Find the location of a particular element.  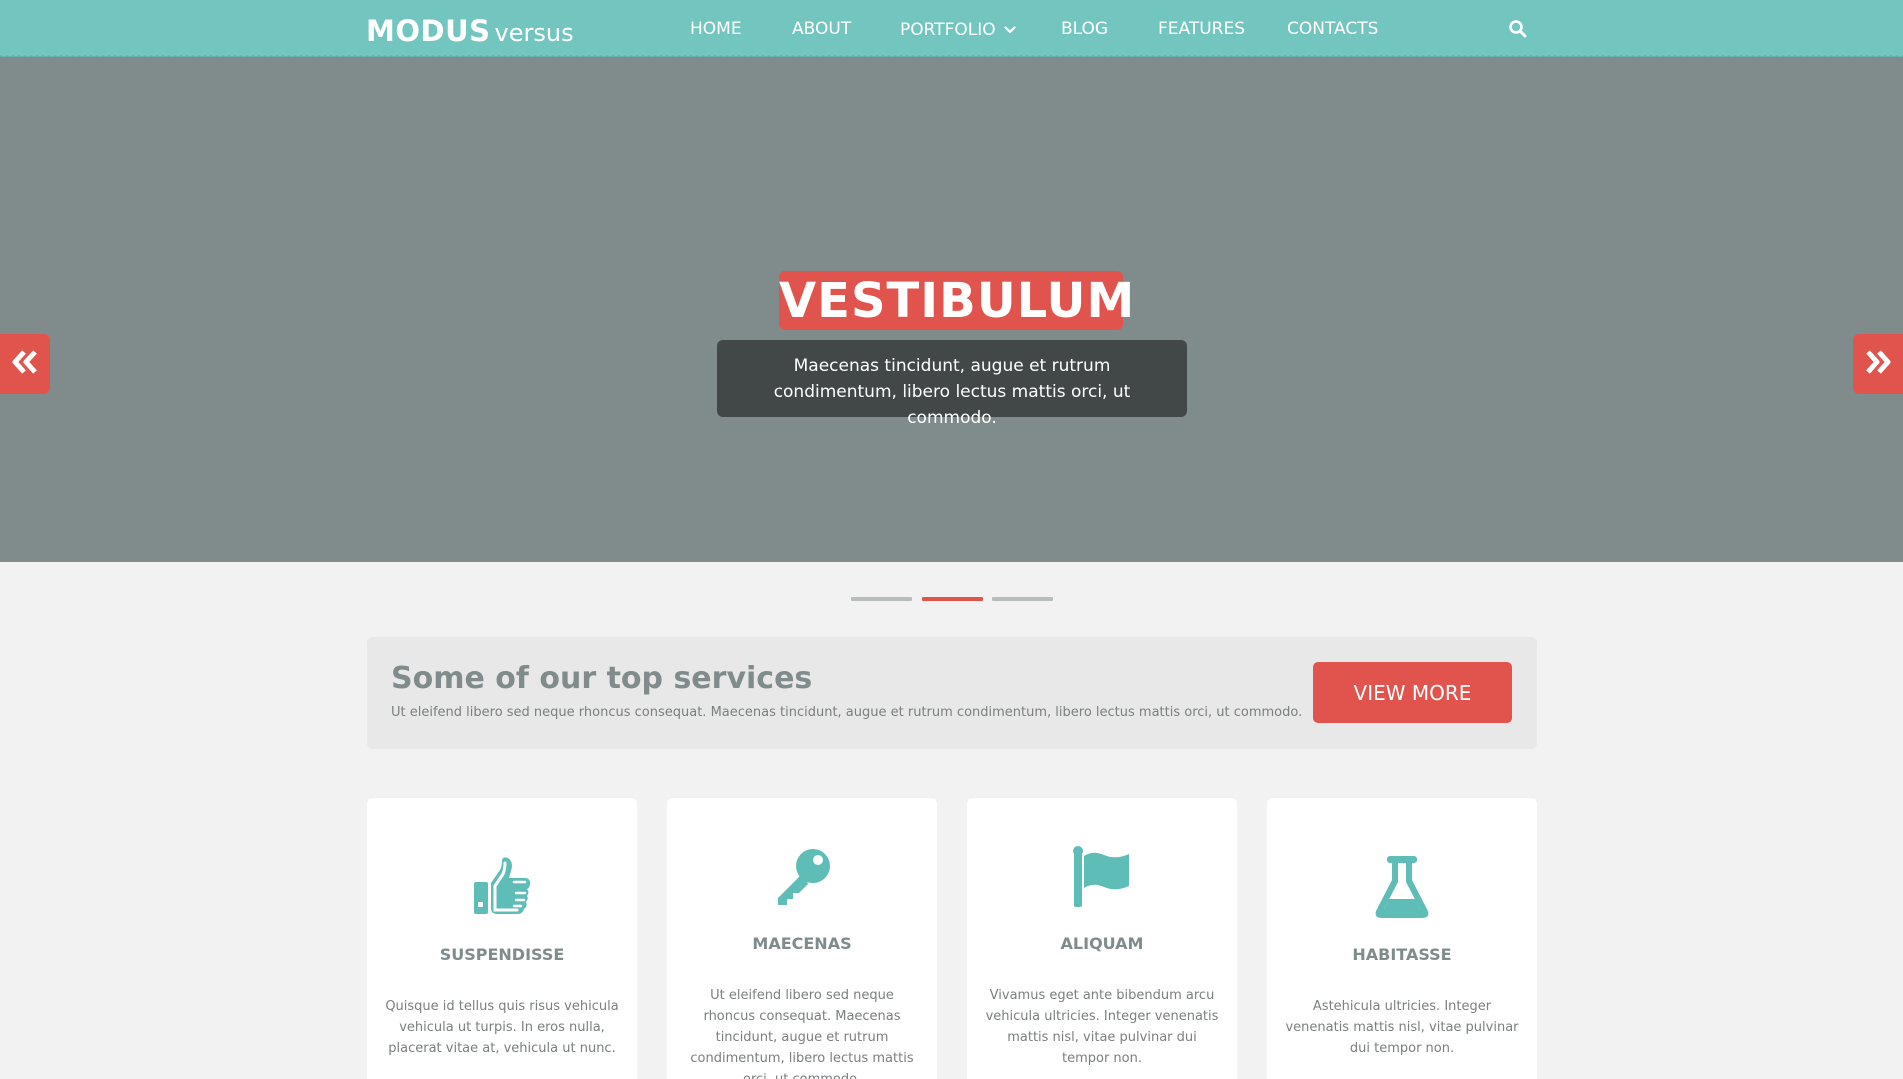

nav-item-features: FEATURES is located at coordinates (1201, 28).